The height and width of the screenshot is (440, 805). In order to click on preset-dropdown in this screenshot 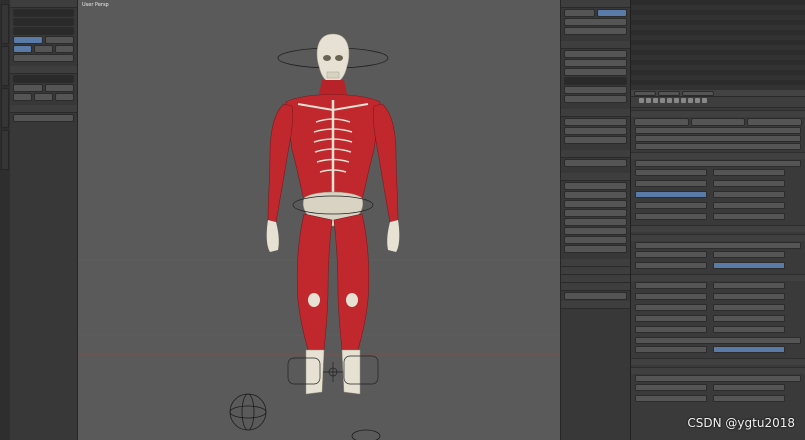, I will do `click(718, 163)`.